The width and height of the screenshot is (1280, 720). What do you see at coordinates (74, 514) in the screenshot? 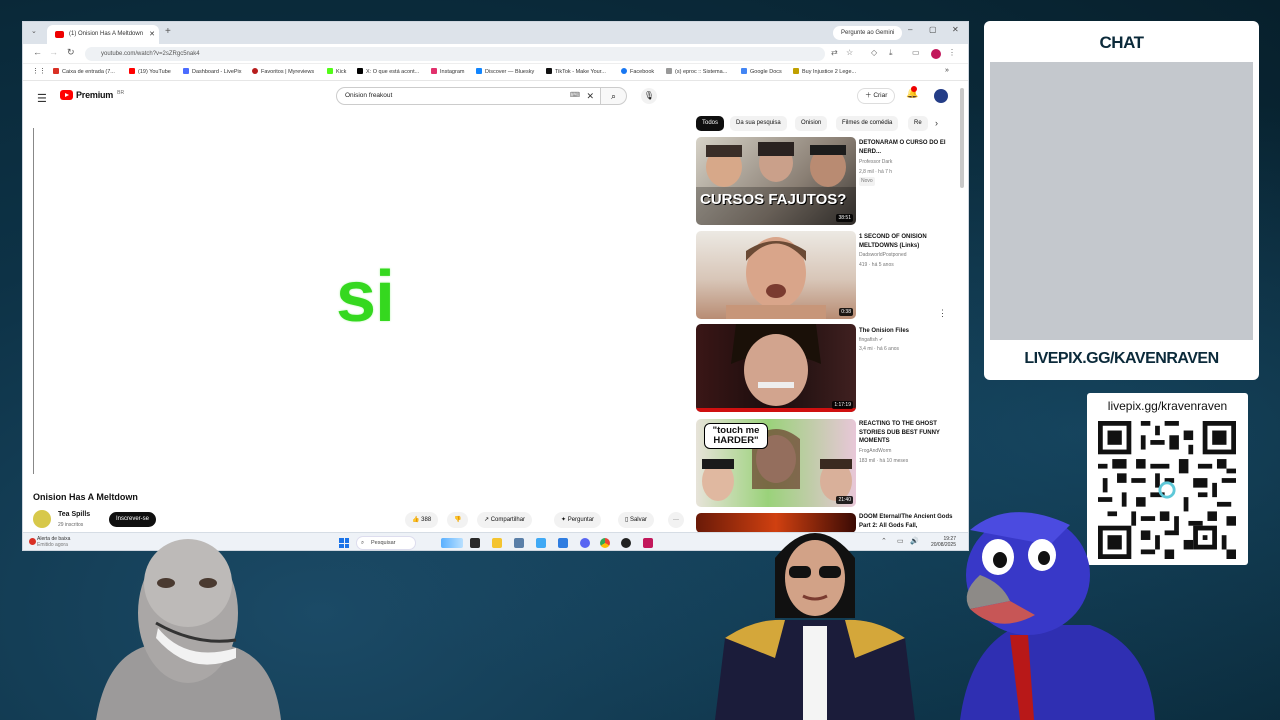
I see `channel-name: Tea Spills` at bounding box center [74, 514].